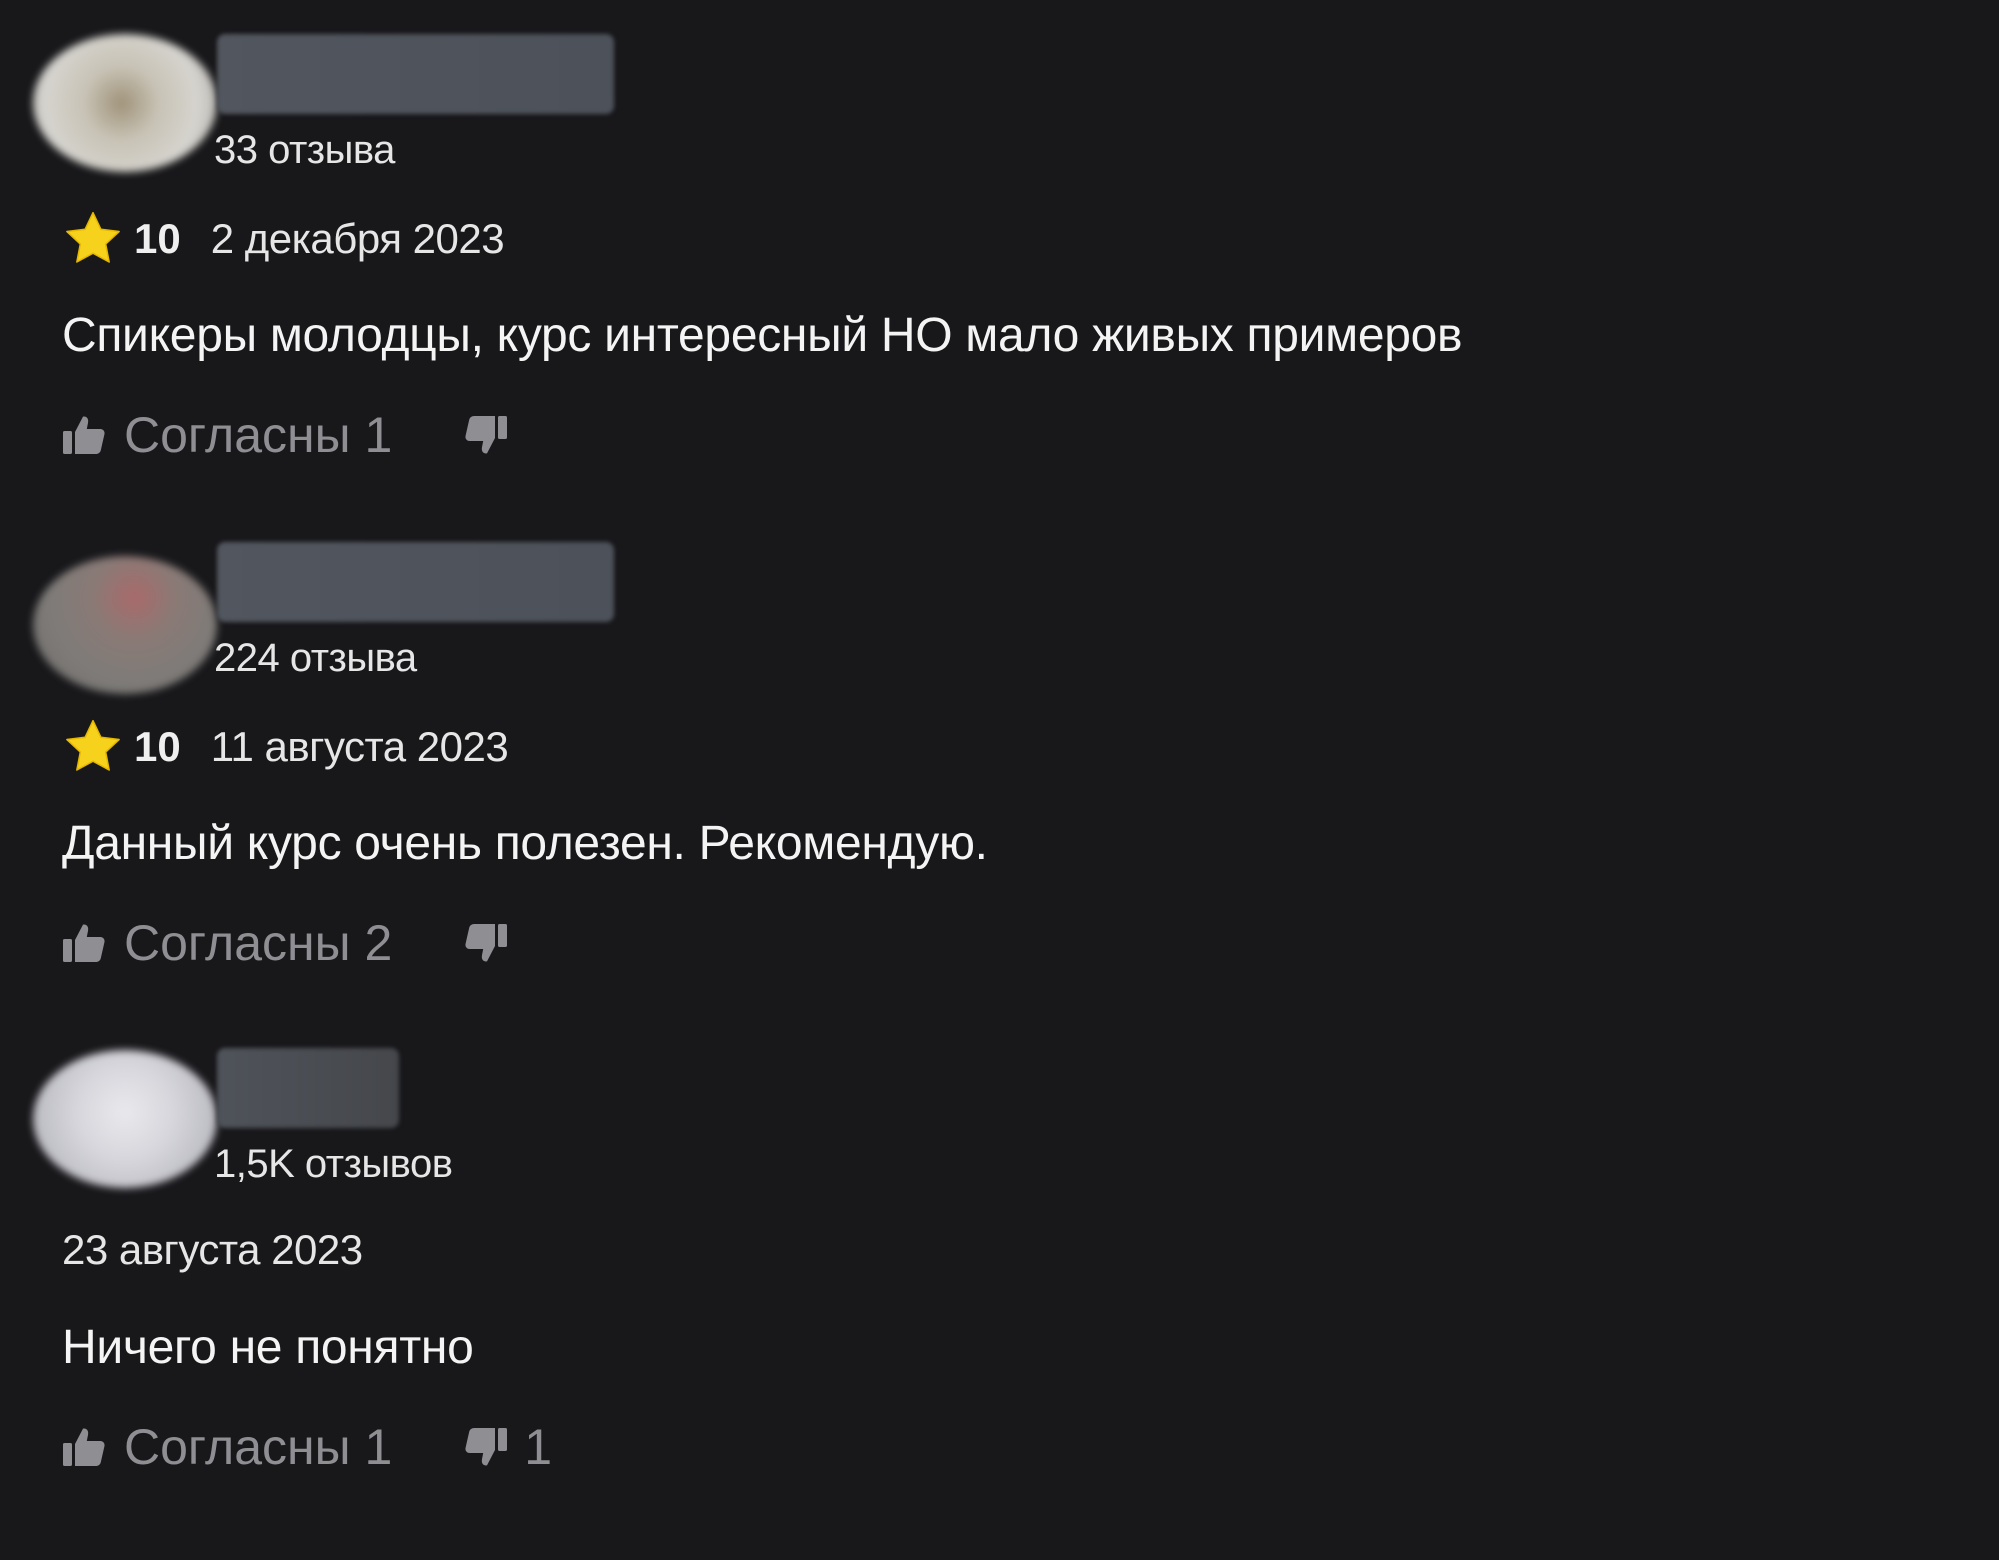  Describe the element at coordinates (359, 746) in the screenshot. I see `review-date: 11 августа 2023` at that location.